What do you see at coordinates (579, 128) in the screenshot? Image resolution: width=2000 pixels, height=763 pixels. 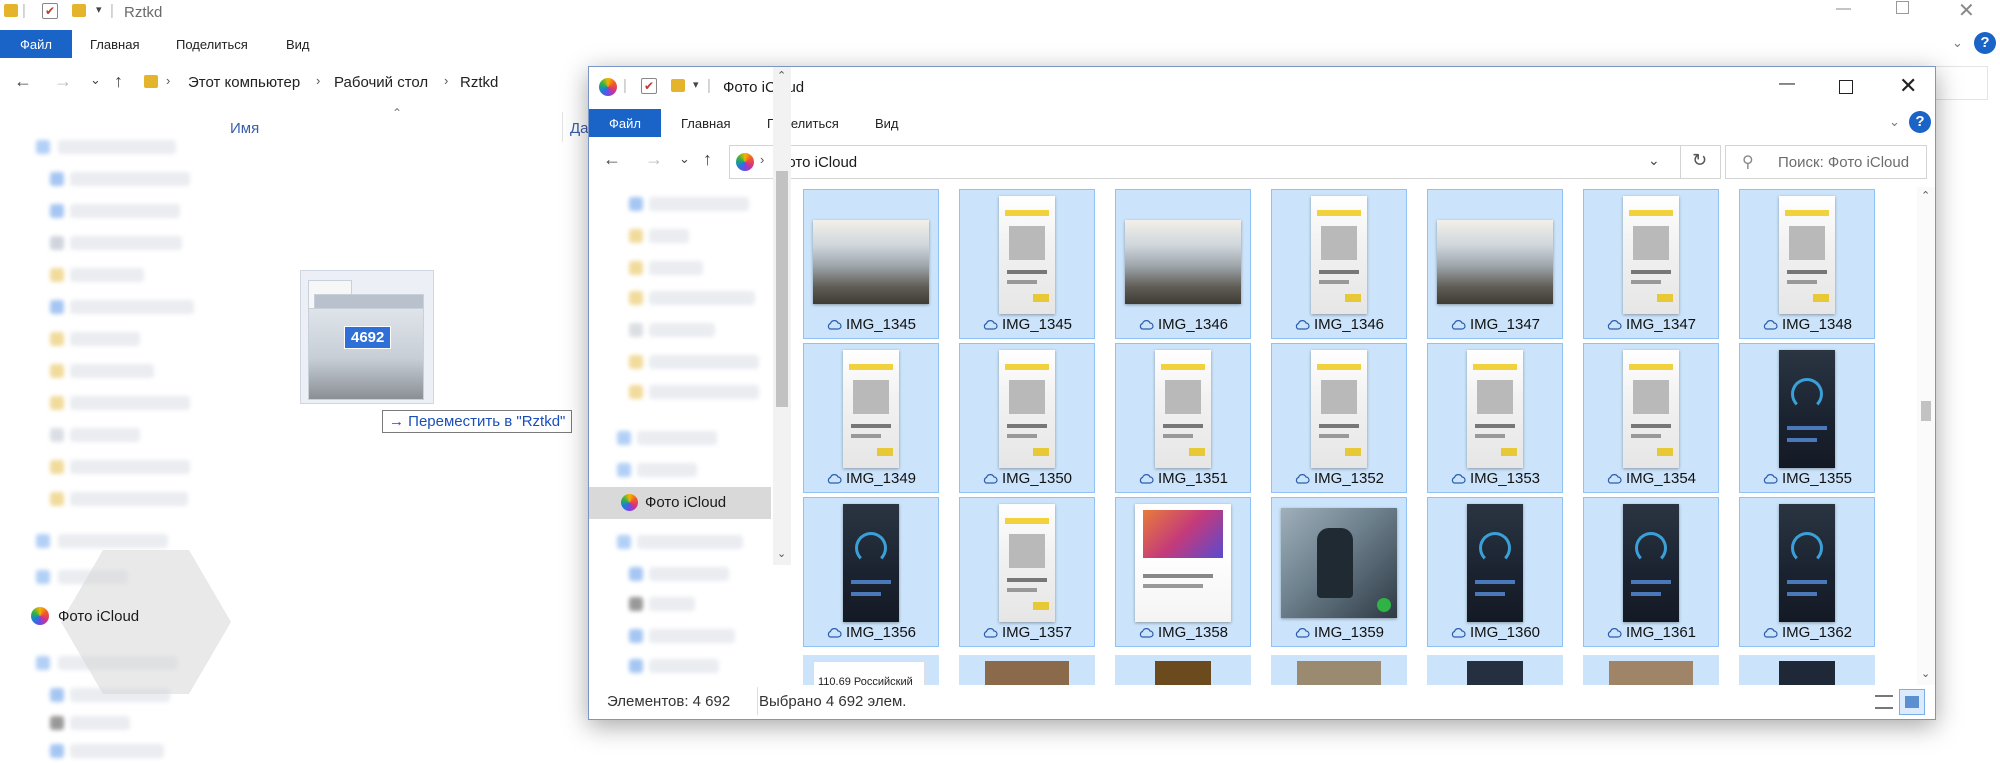 I see `column-date-header: Да` at bounding box center [579, 128].